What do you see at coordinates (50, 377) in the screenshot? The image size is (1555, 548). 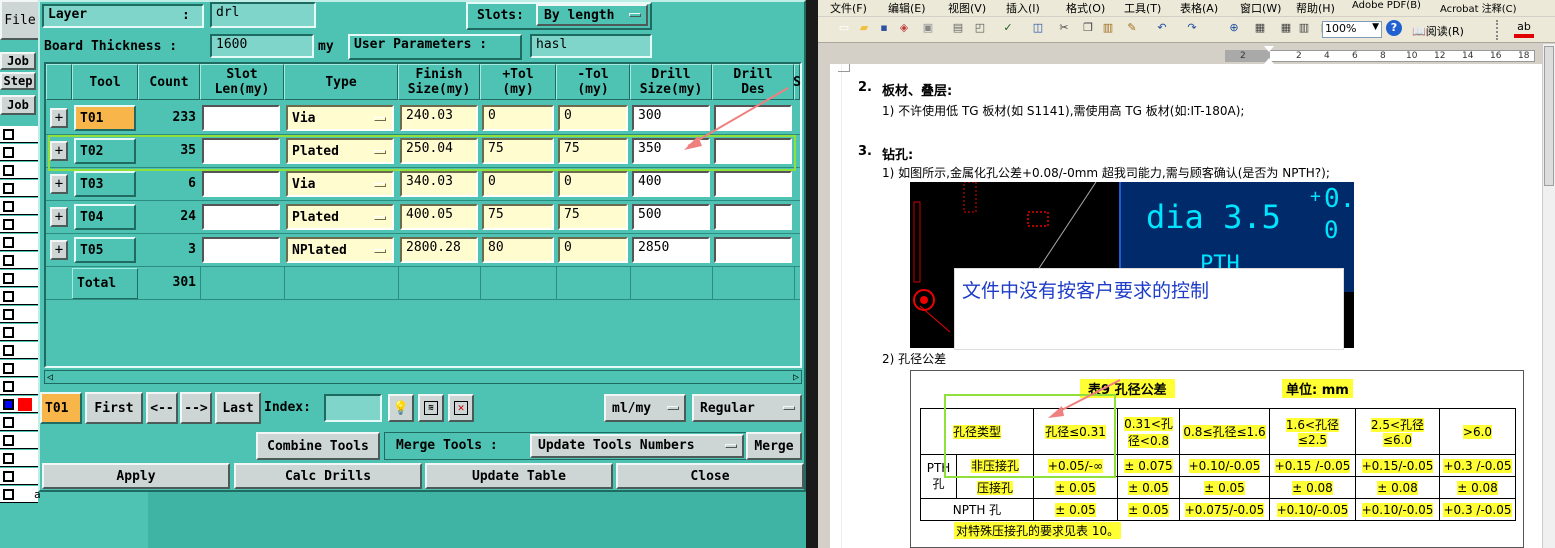 I see `scroll-left-icon: ◁` at bounding box center [50, 377].